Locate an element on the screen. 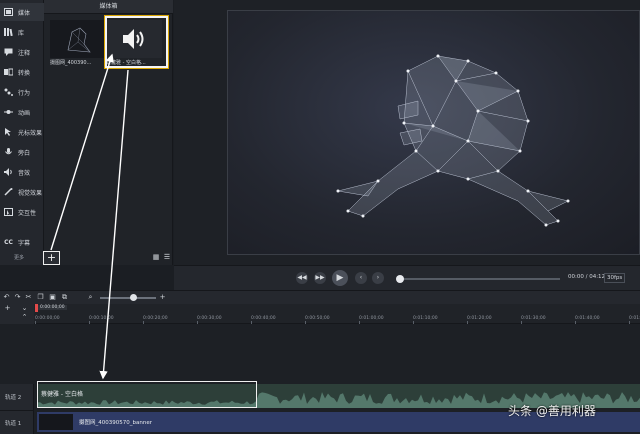 This screenshot has width=640, height=434. sidebar-item-narration: 旁白 is located at coordinates (22, 152).